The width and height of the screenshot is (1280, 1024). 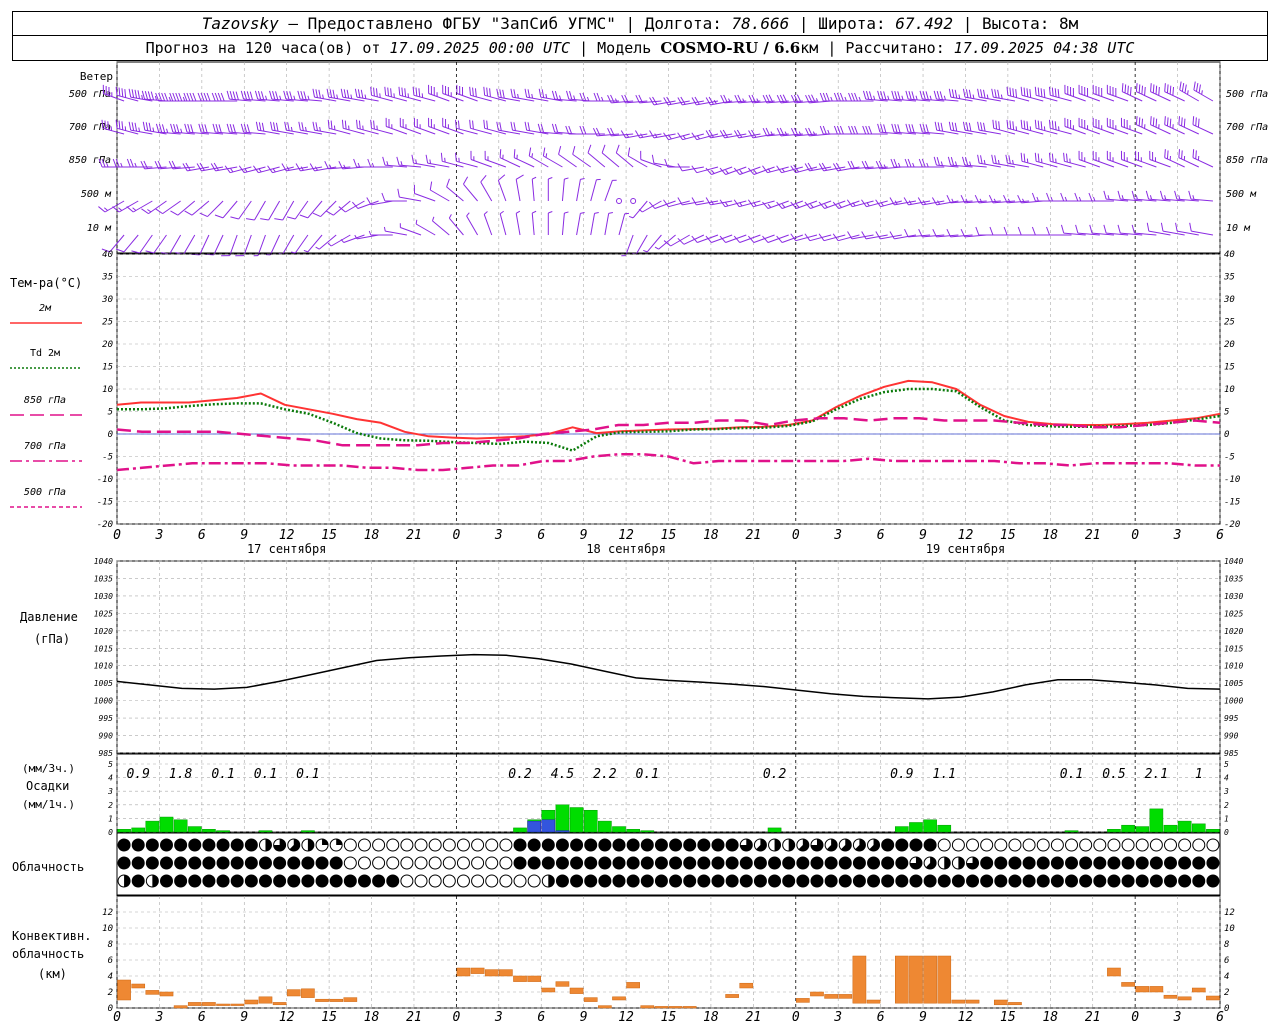 What do you see at coordinates (1231, 718) in the screenshot?
I see `pres-tick-right: 995` at bounding box center [1231, 718].